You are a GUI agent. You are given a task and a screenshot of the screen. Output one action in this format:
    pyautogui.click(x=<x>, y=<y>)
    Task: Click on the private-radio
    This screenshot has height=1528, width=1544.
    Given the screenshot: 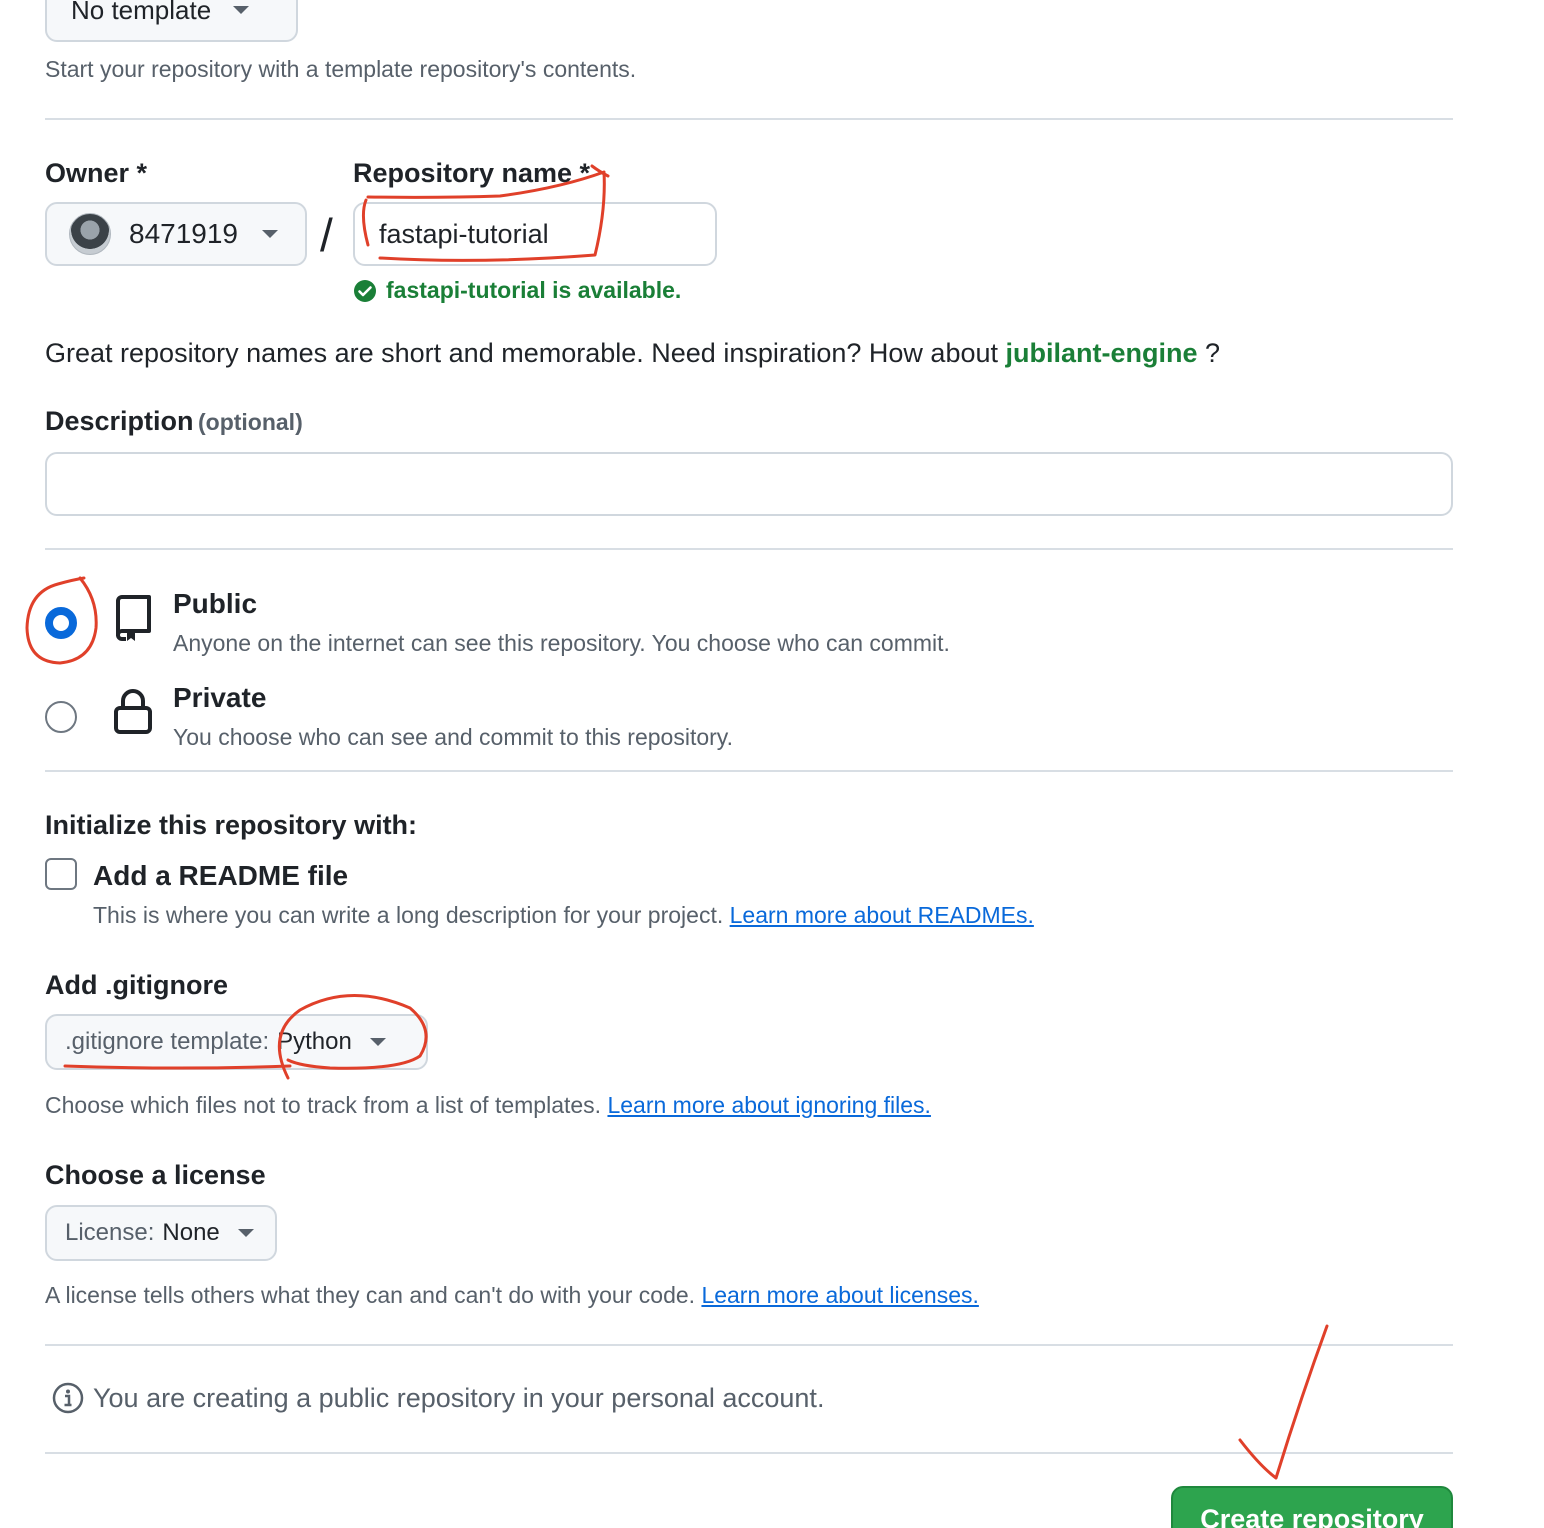 What is the action you would take?
    pyautogui.click(x=61, y=717)
    